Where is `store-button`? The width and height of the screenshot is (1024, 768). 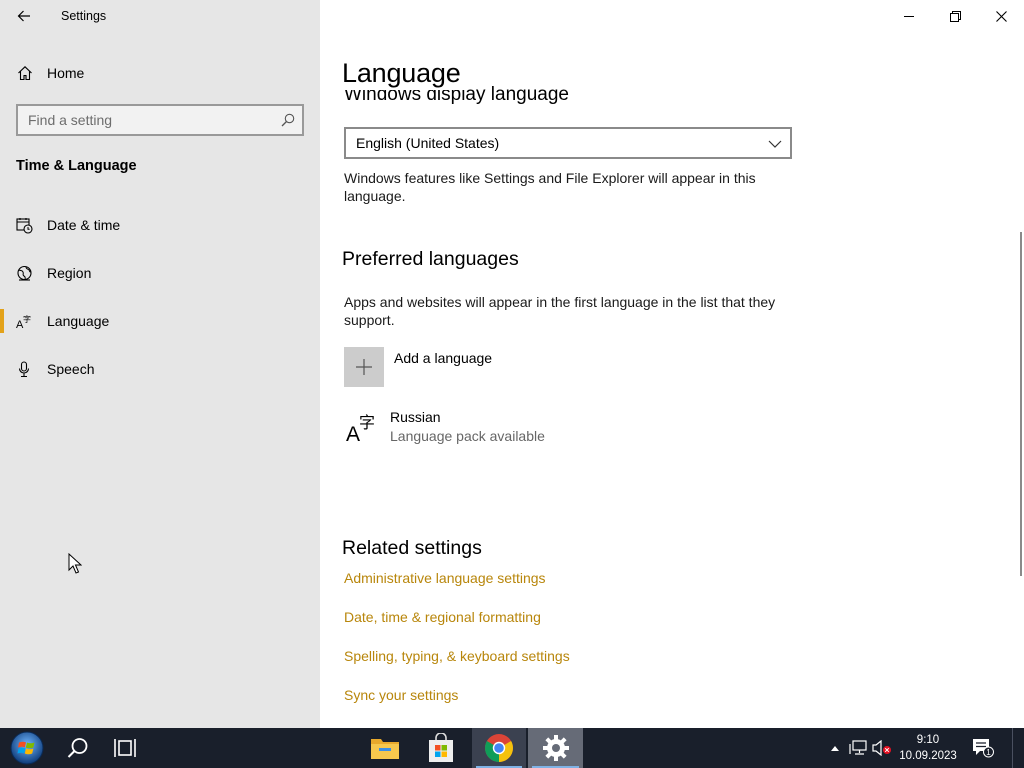
store-button is located at coordinates (441, 748).